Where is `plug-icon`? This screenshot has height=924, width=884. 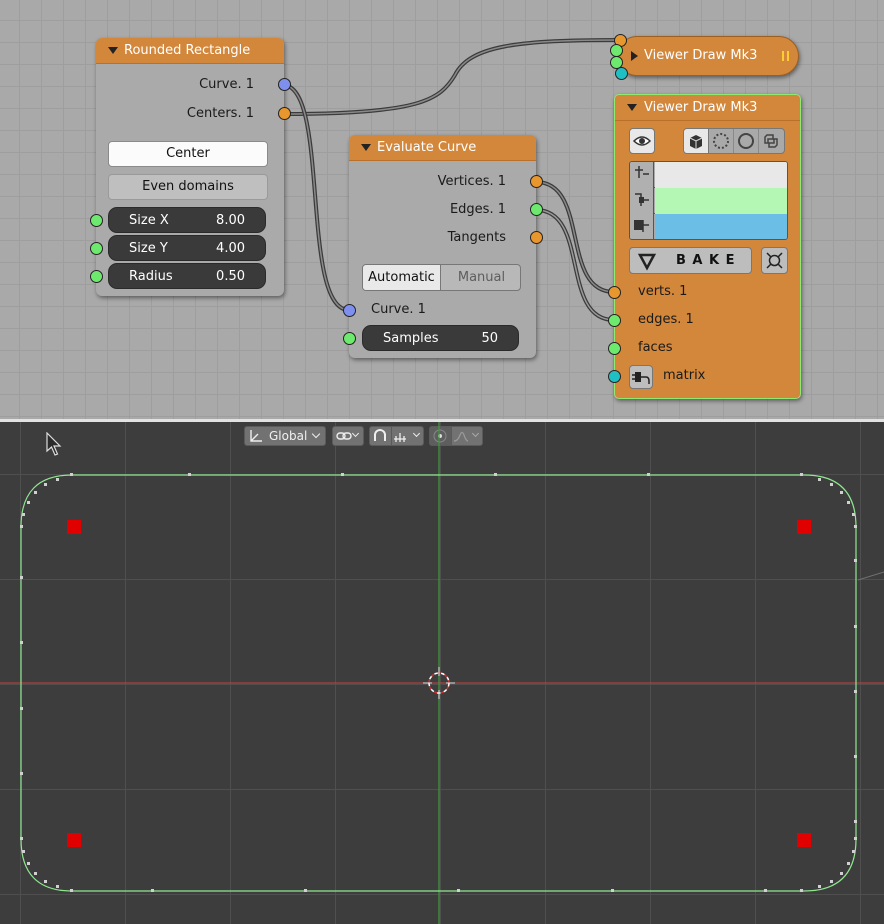
plug-icon is located at coordinates (641, 378).